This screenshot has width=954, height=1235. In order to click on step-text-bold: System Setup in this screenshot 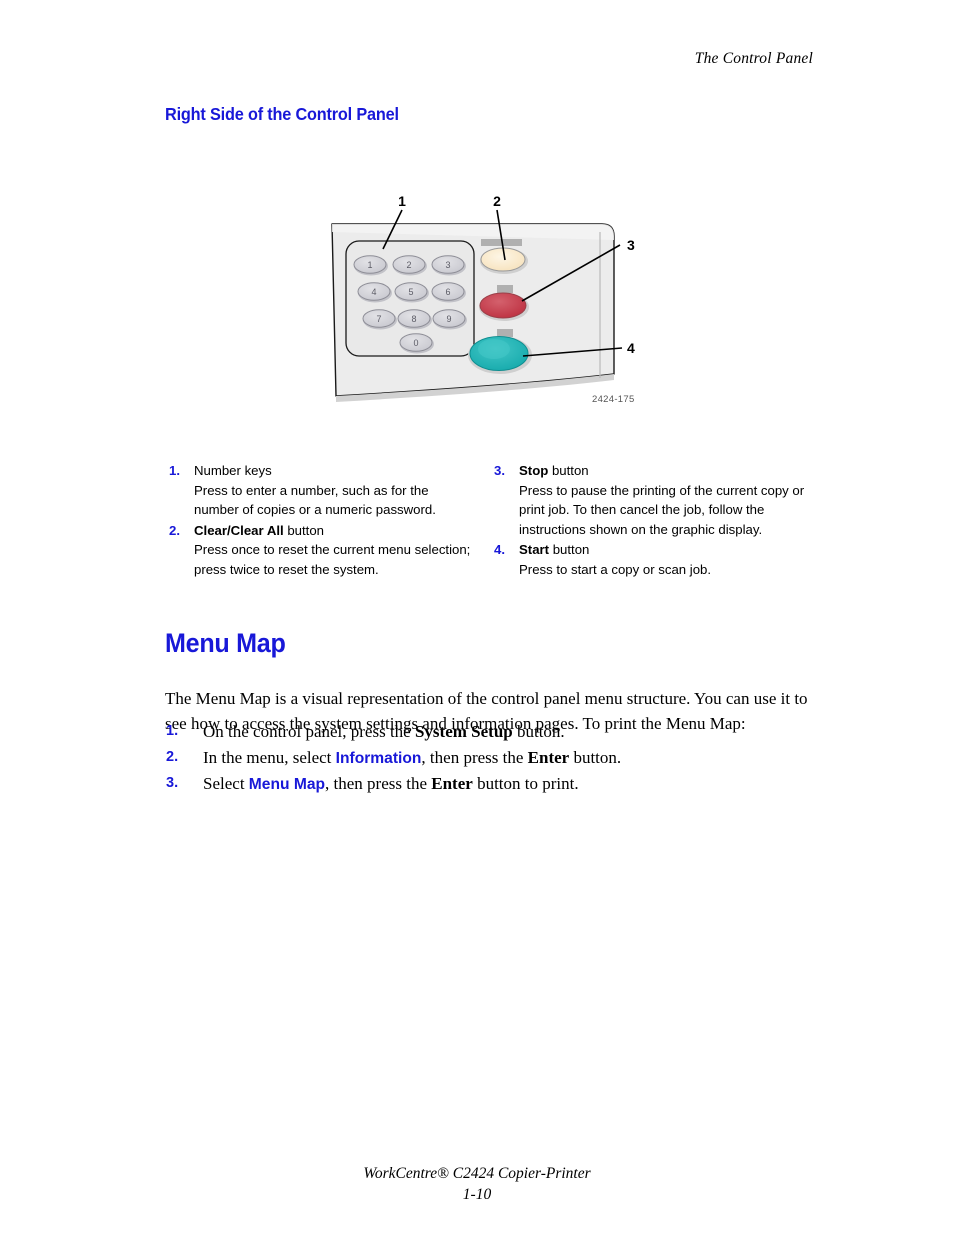, I will do `click(463, 731)`.